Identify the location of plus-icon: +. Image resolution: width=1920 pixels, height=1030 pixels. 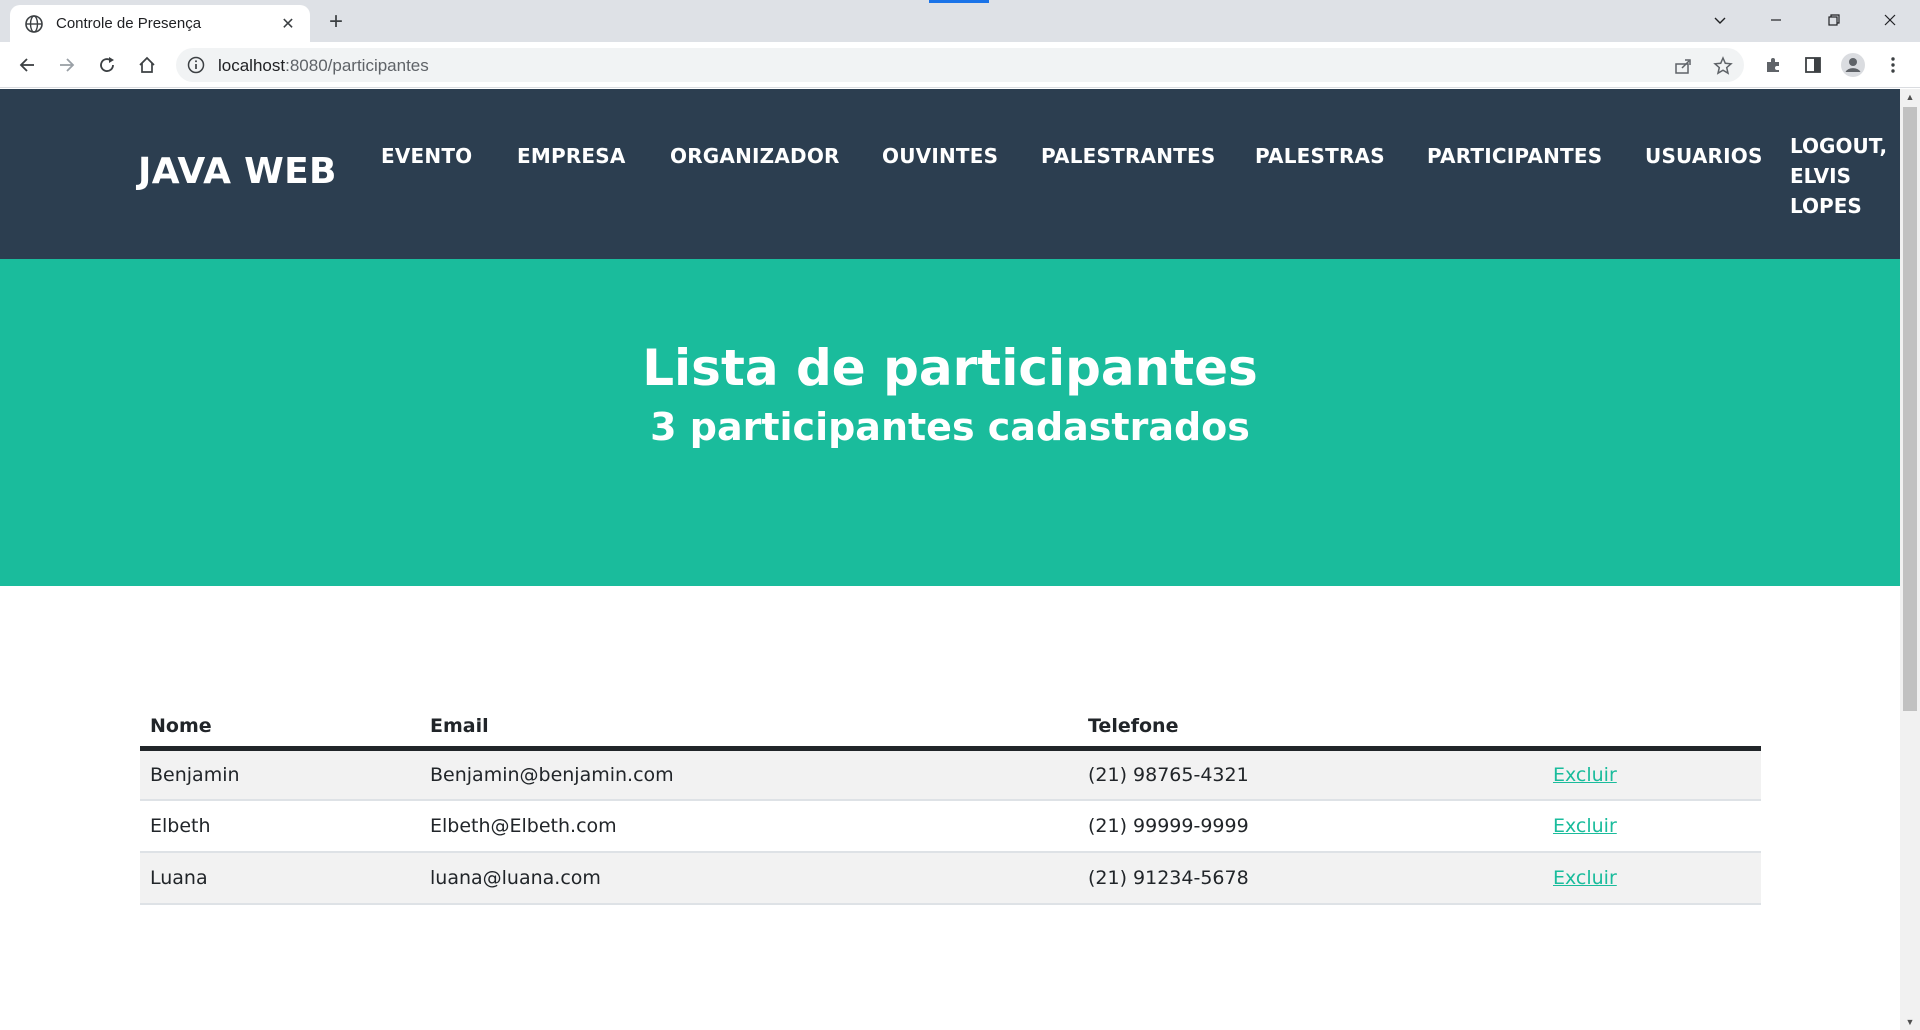
(336, 22).